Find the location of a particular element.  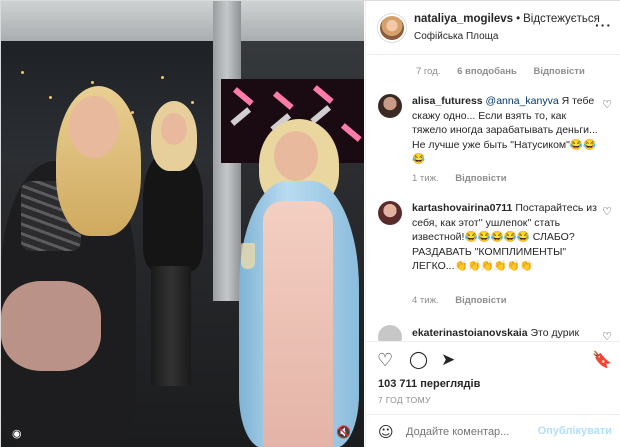

post-author-username: nataliya_mogilevs is located at coordinates (463, 19).